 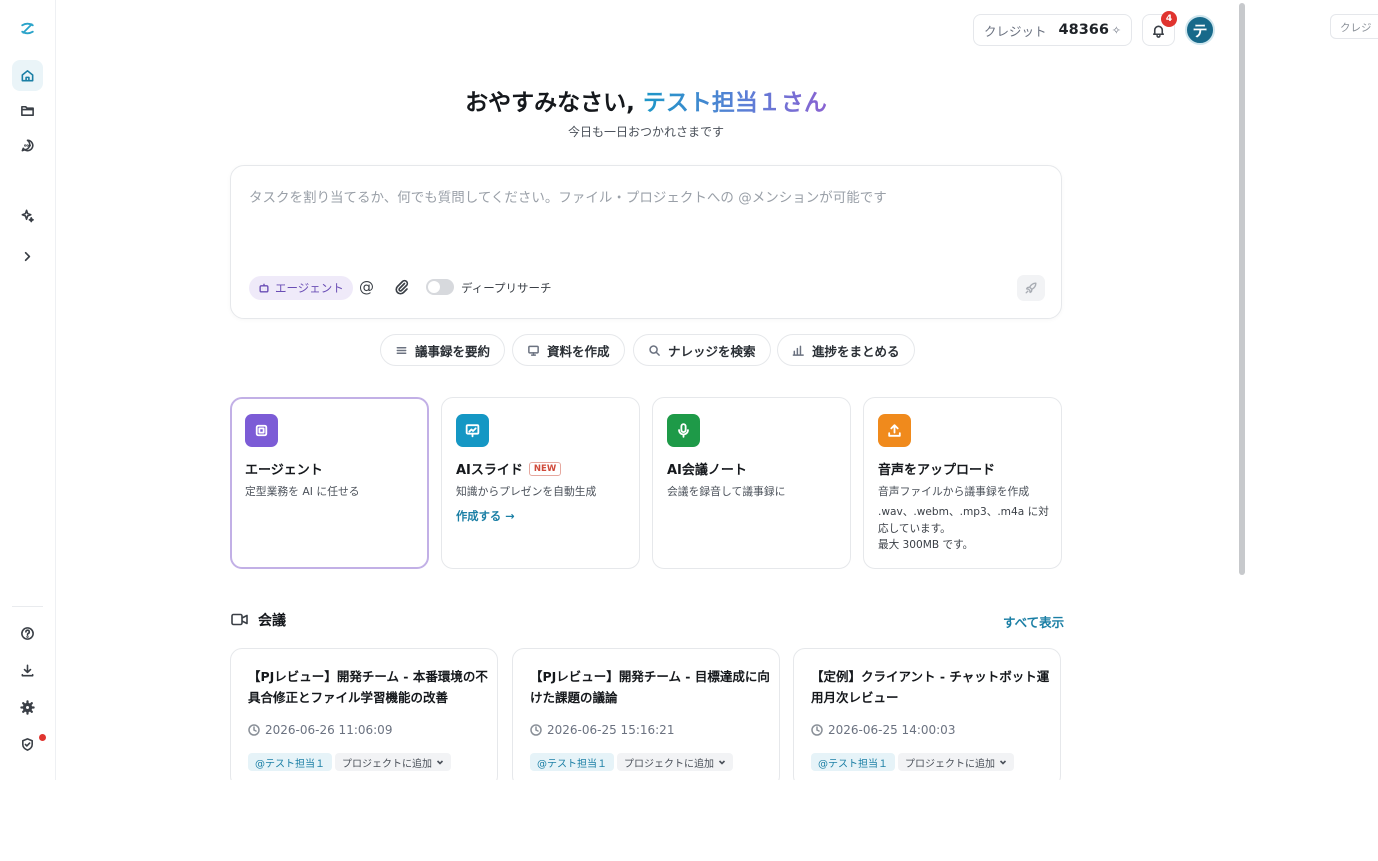 What do you see at coordinates (554, 103) in the screenshot?
I see `greeting-prefix: おやすみなさい,` at bounding box center [554, 103].